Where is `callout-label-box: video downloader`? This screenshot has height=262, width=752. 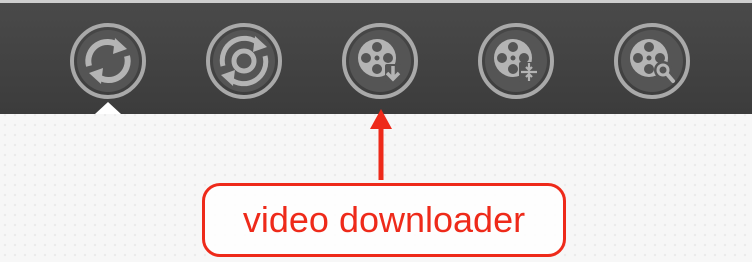 callout-label-box: video downloader is located at coordinates (384, 220).